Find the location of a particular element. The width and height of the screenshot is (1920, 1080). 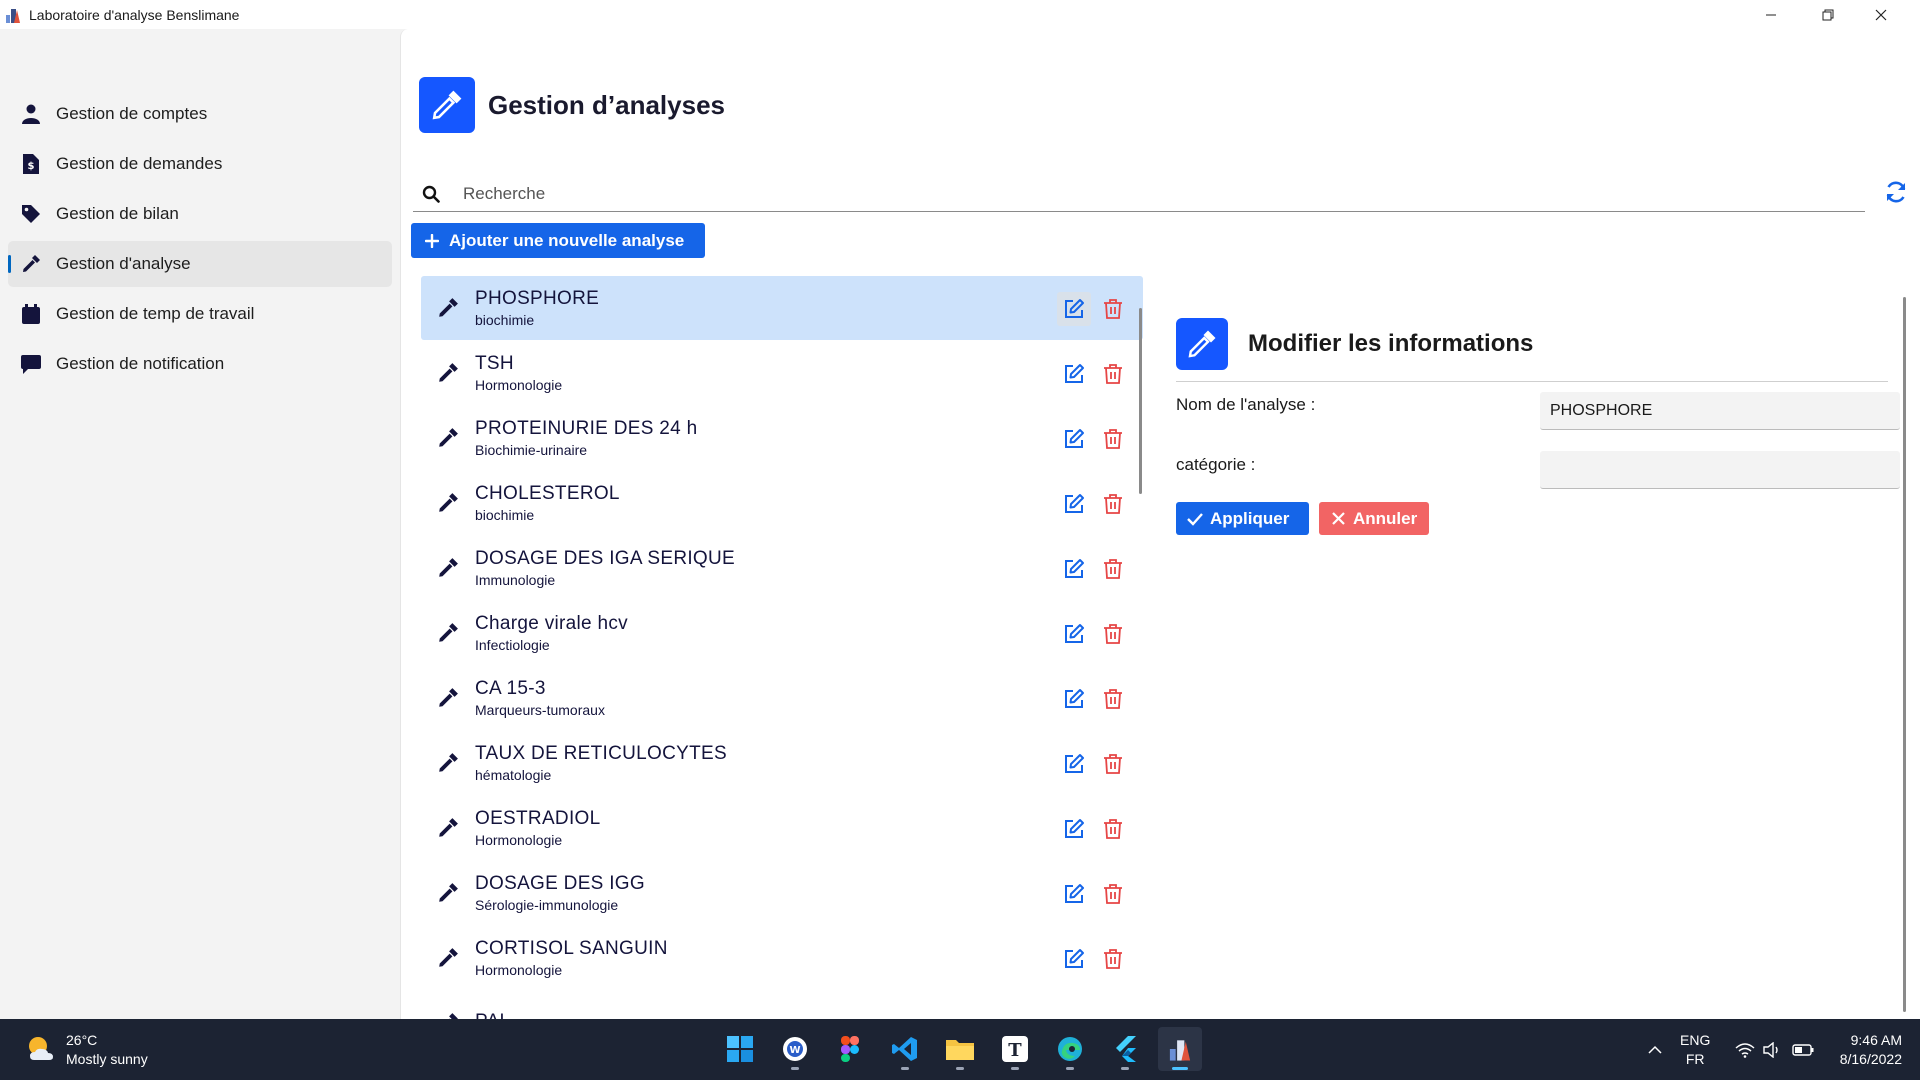

list-item: CA 15-3 Marqueurs-tumoraux is located at coordinates (782, 698).